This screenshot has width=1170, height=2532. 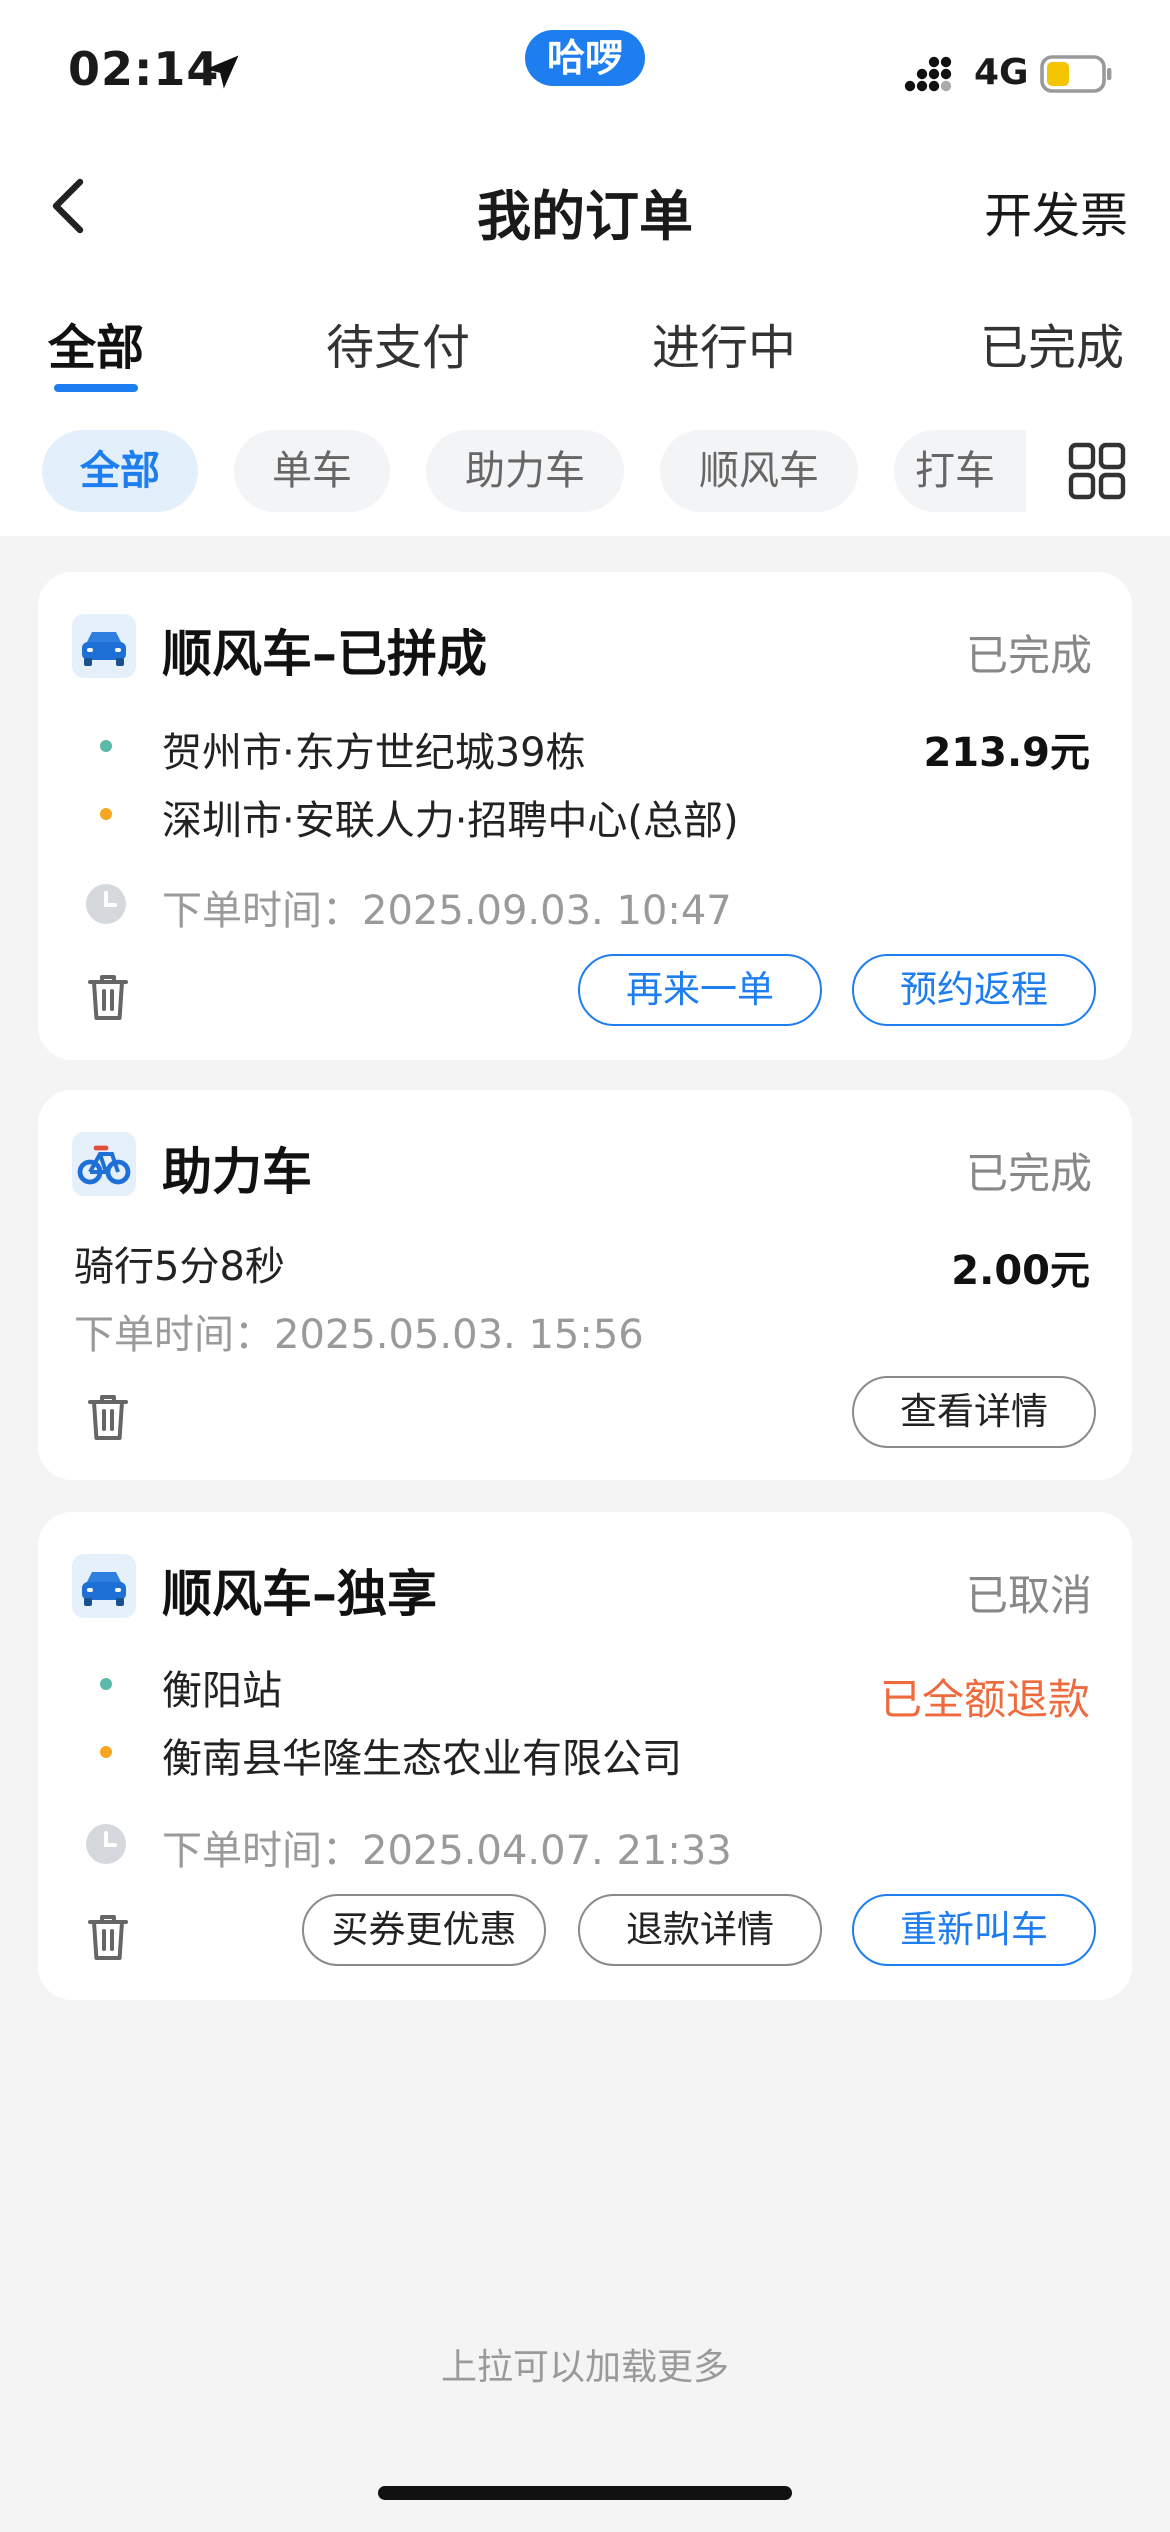 What do you see at coordinates (1056, 211) in the screenshot?
I see `invoice-button: 开发票` at bounding box center [1056, 211].